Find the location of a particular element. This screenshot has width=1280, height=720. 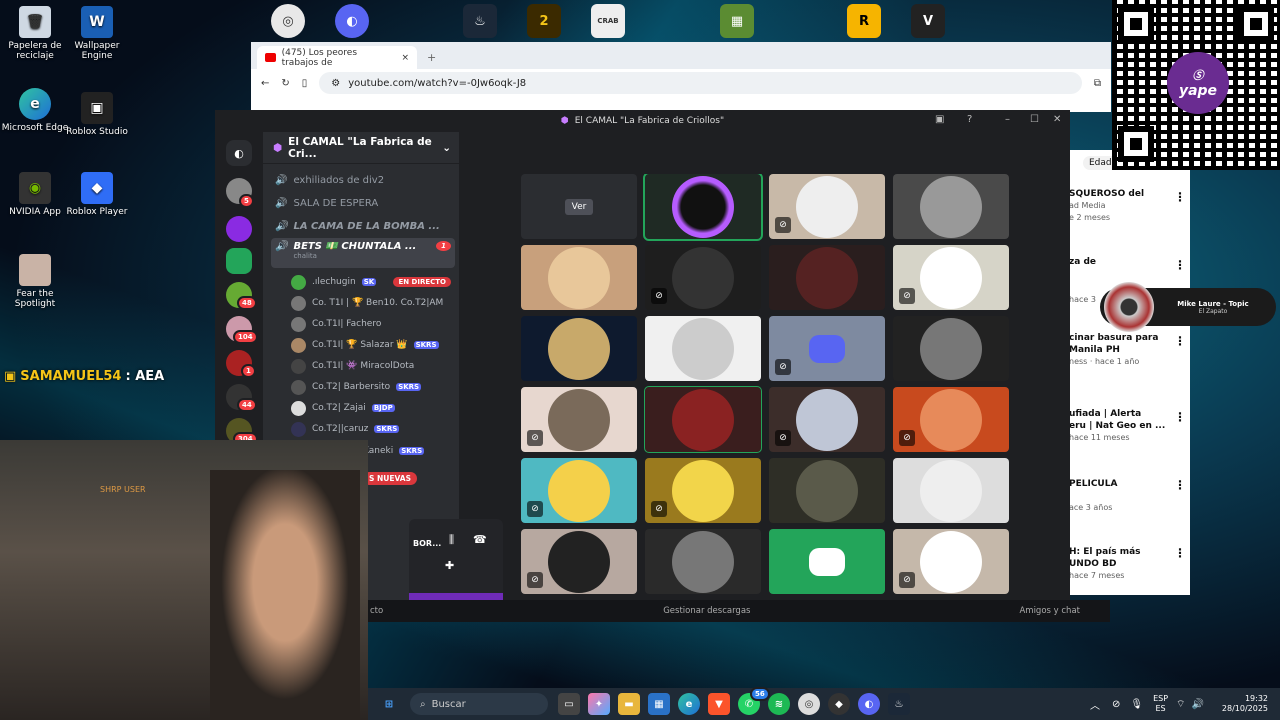

extensions-icon: ⧉ is located at coordinates (1097, 83).